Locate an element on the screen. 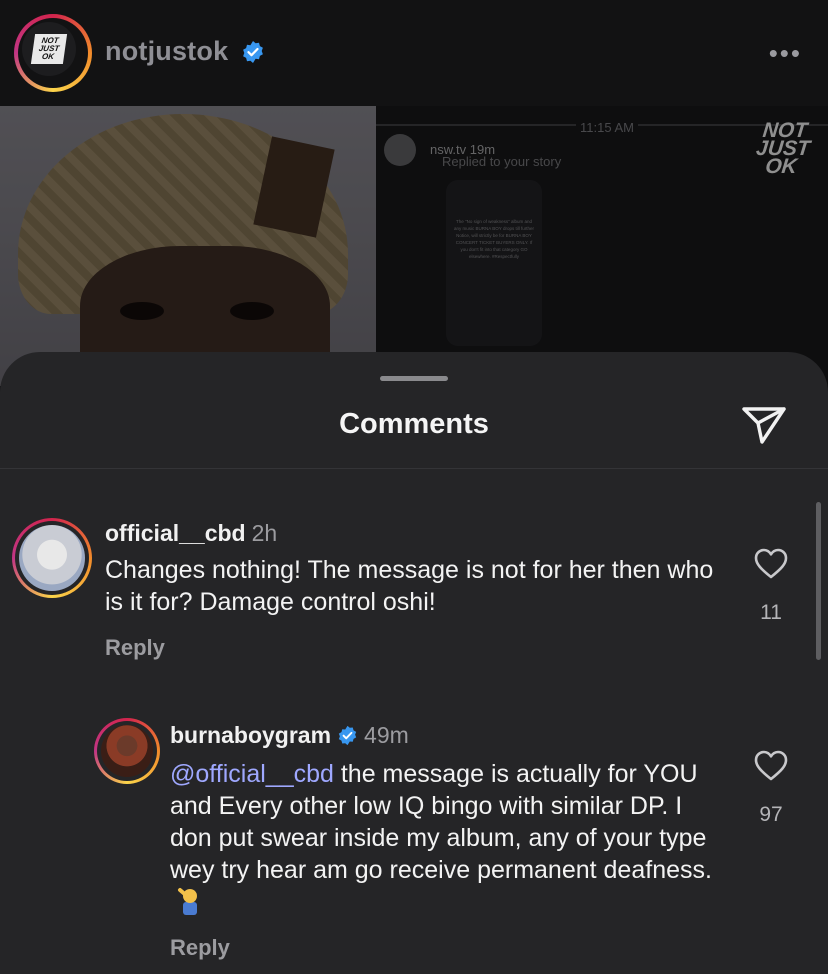 This screenshot has height=974, width=828. logo-text-line: OK is located at coordinates (48, 56).